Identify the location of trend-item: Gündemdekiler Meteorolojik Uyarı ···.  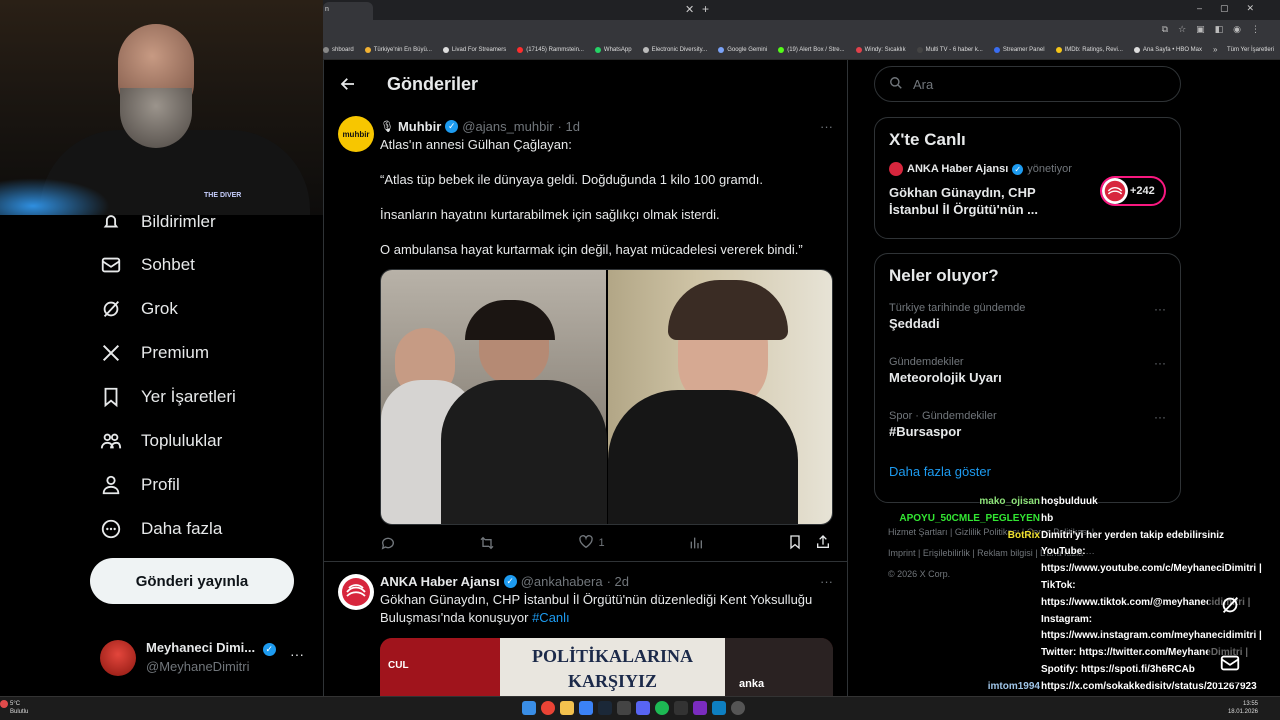
(1027, 383).